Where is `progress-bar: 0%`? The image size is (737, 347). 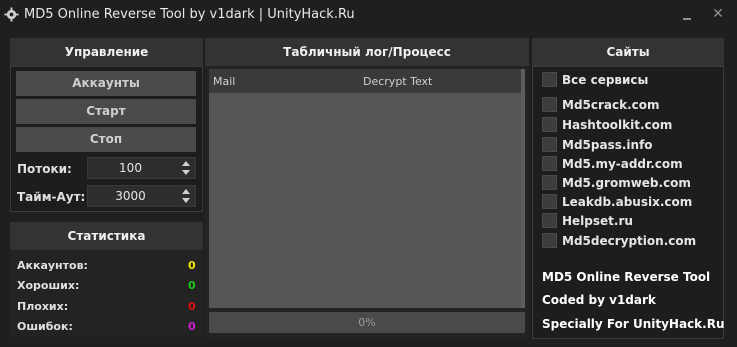 progress-bar: 0% is located at coordinates (367, 322).